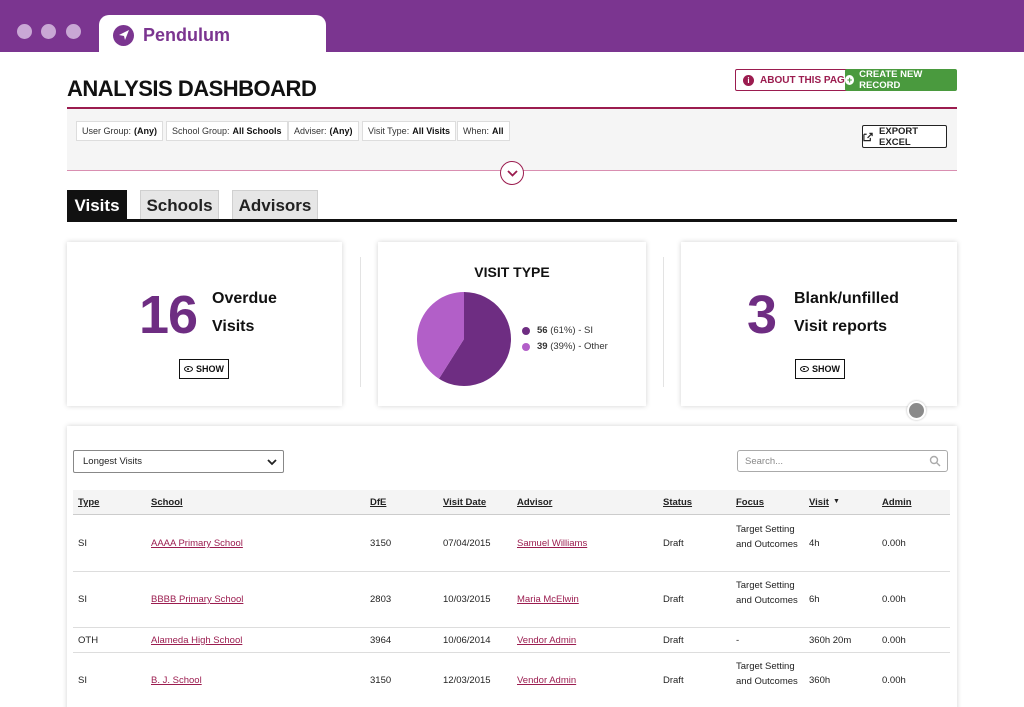 This screenshot has width=1024, height=707. What do you see at coordinates (204, 369) in the screenshot?
I see `show-overdue-button: SHOW` at bounding box center [204, 369].